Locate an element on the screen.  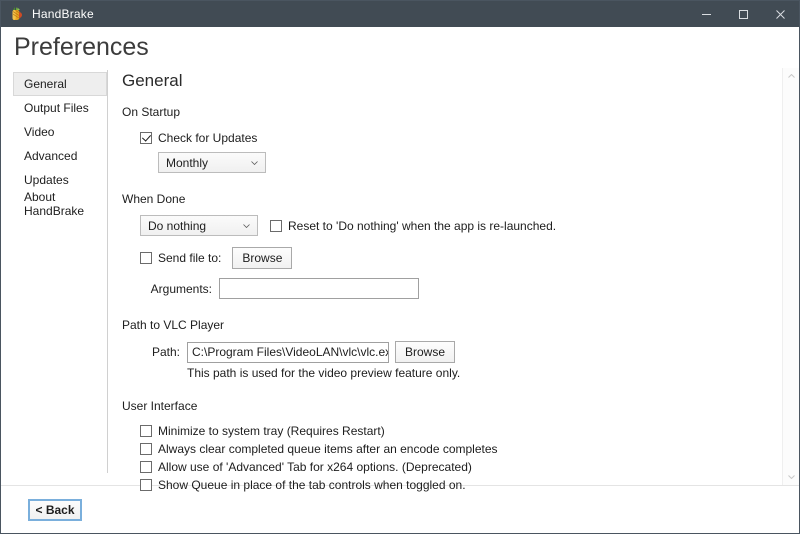
sidebar-item-video: Video is located at coordinates (60, 132).